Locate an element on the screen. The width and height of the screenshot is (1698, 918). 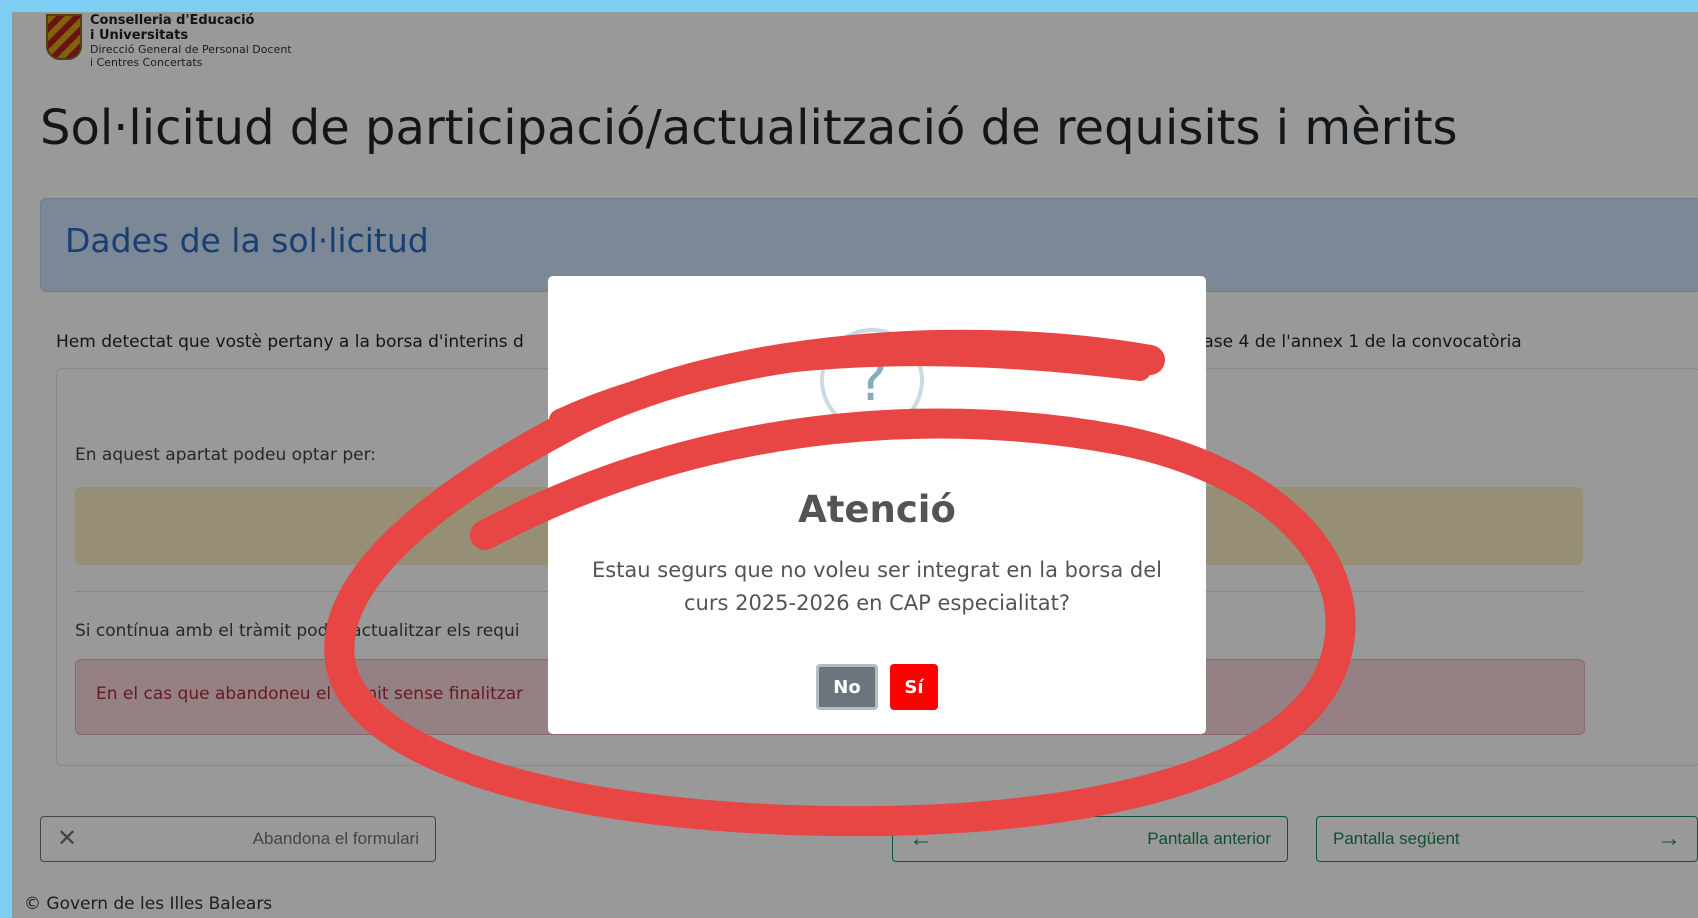
confirm-yes-button: Sí is located at coordinates (914, 687).